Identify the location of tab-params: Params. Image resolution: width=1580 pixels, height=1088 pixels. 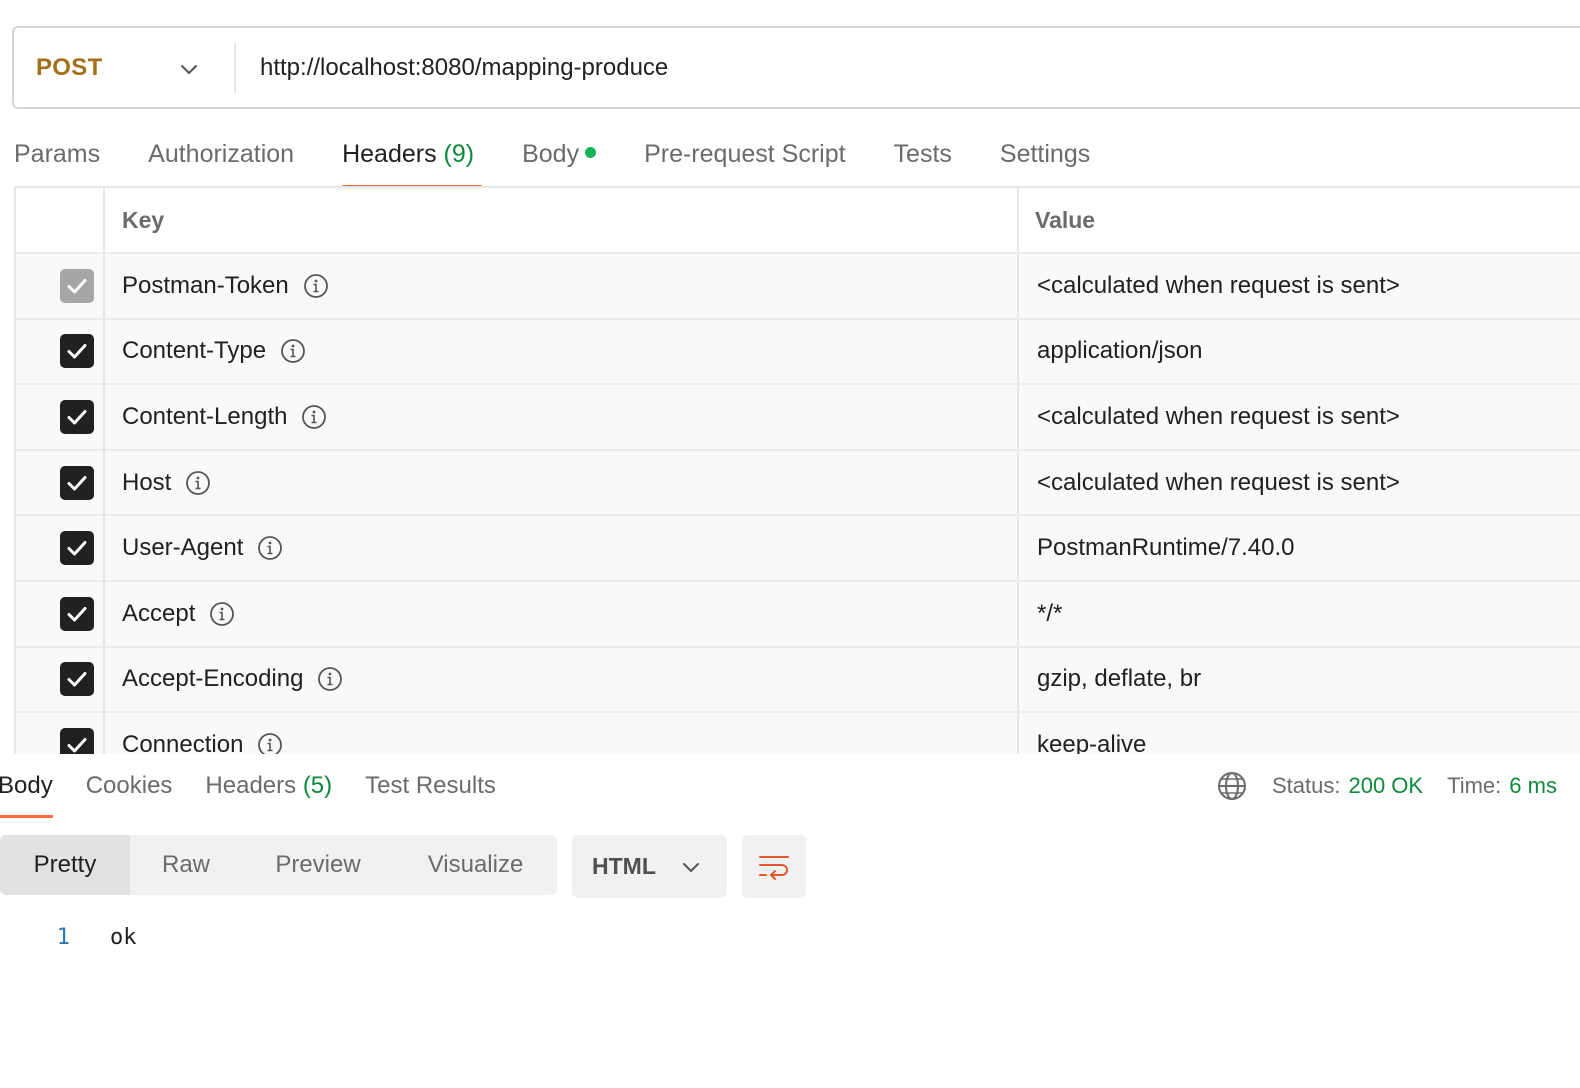
(57, 157).